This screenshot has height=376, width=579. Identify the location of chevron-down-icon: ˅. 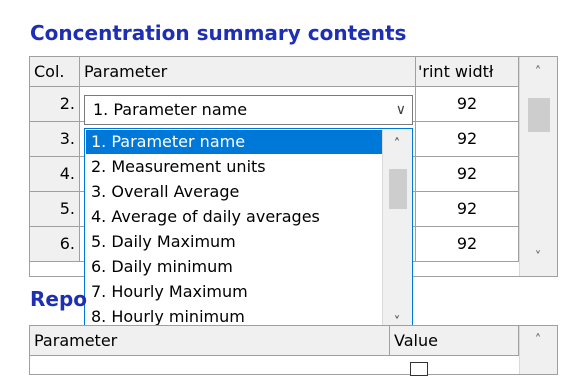
(538, 258).